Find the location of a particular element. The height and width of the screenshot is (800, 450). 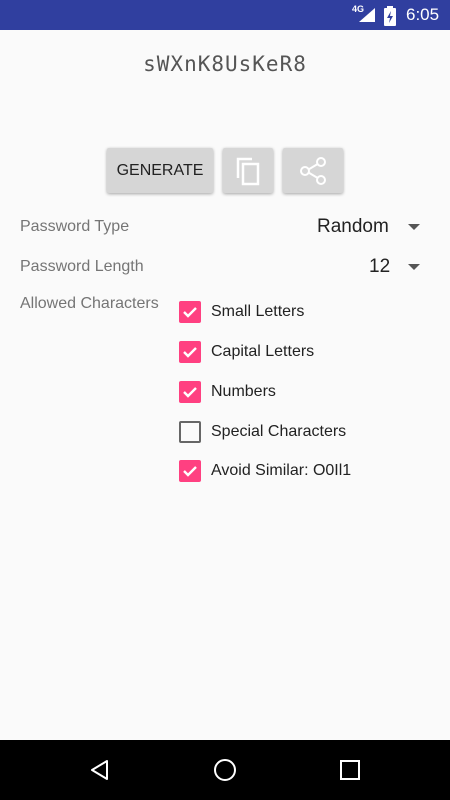

checkbox-avoid-similar: Avoid Similar: O0Il1 is located at coordinates (265, 471).